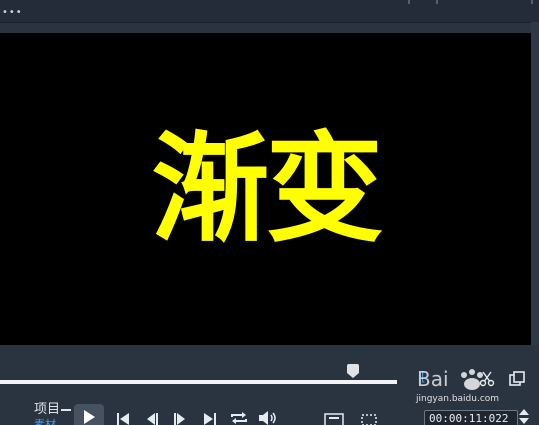  What do you see at coordinates (45, 422) in the screenshot?
I see `clip-mode-label: 素材` at bounding box center [45, 422].